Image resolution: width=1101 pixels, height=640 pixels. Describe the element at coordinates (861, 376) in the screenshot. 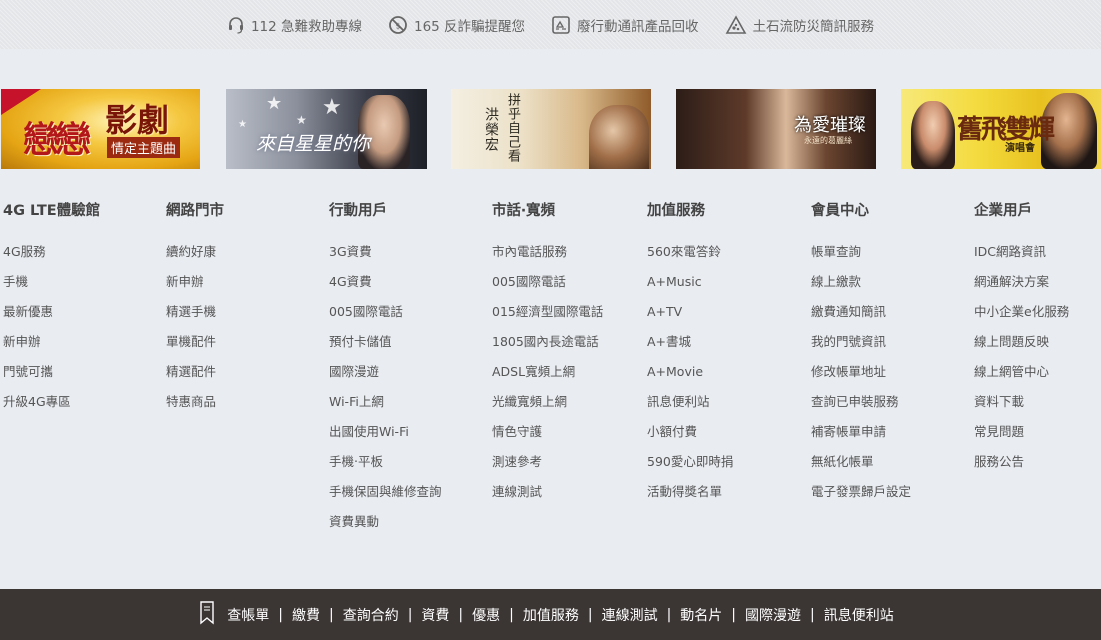

I see `footer-link: 修改帳單地址` at that location.